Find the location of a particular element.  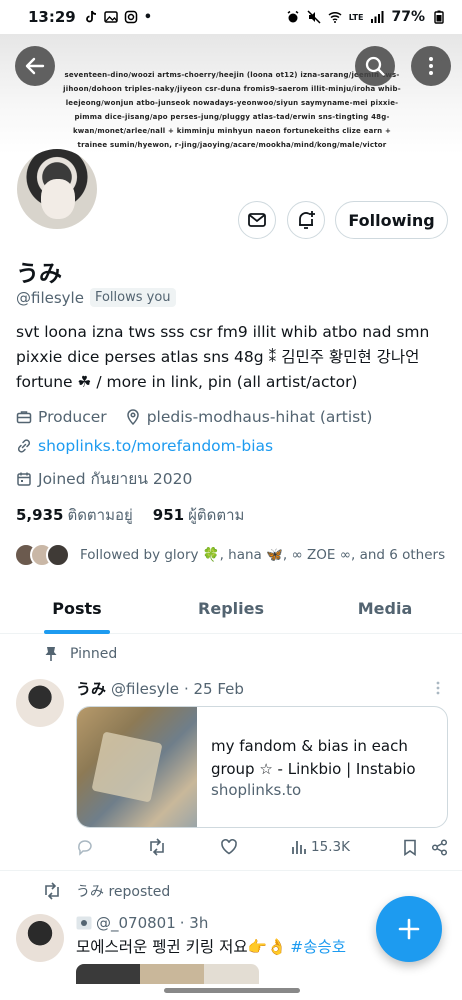

repost-post-text: 모에스러운 펭귄 키링 저요👉👌 #송승호 is located at coordinates (211, 946).